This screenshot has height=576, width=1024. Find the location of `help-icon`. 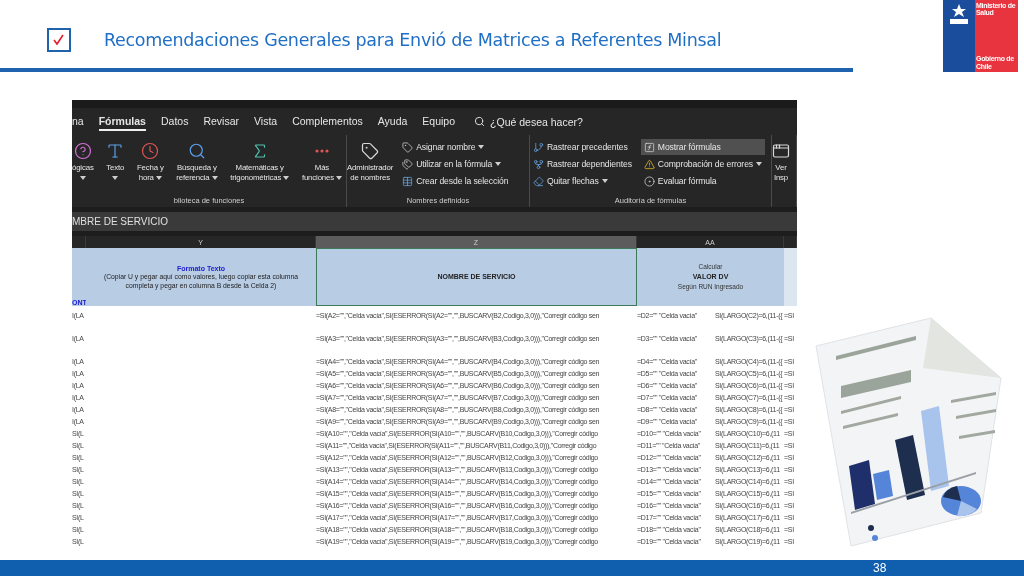

help-icon is located at coordinates (82, 151).